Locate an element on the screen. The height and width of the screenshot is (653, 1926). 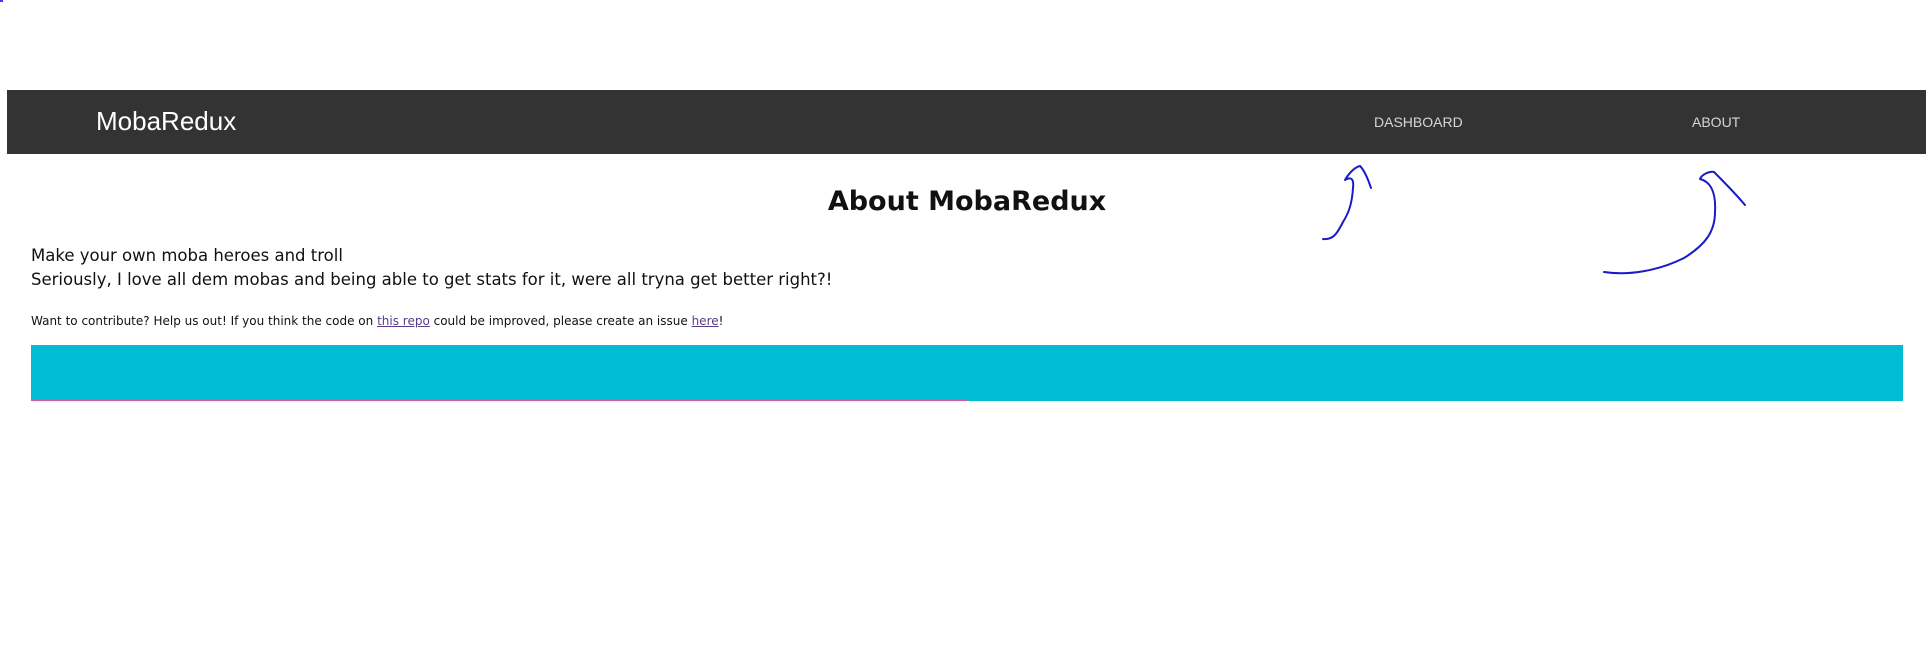
issue-link: here is located at coordinates (705, 321).